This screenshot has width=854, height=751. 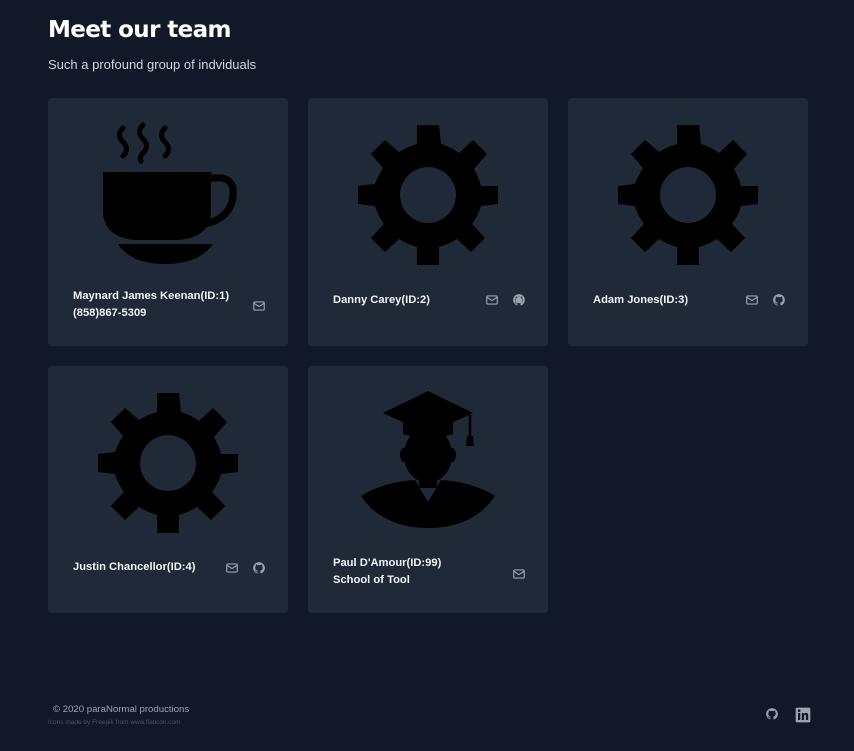 What do you see at coordinates (151, 296) in the screenshot?
I see `member-name: Maynard James Keenan(ID:1)` at bounding box center [151, 296].